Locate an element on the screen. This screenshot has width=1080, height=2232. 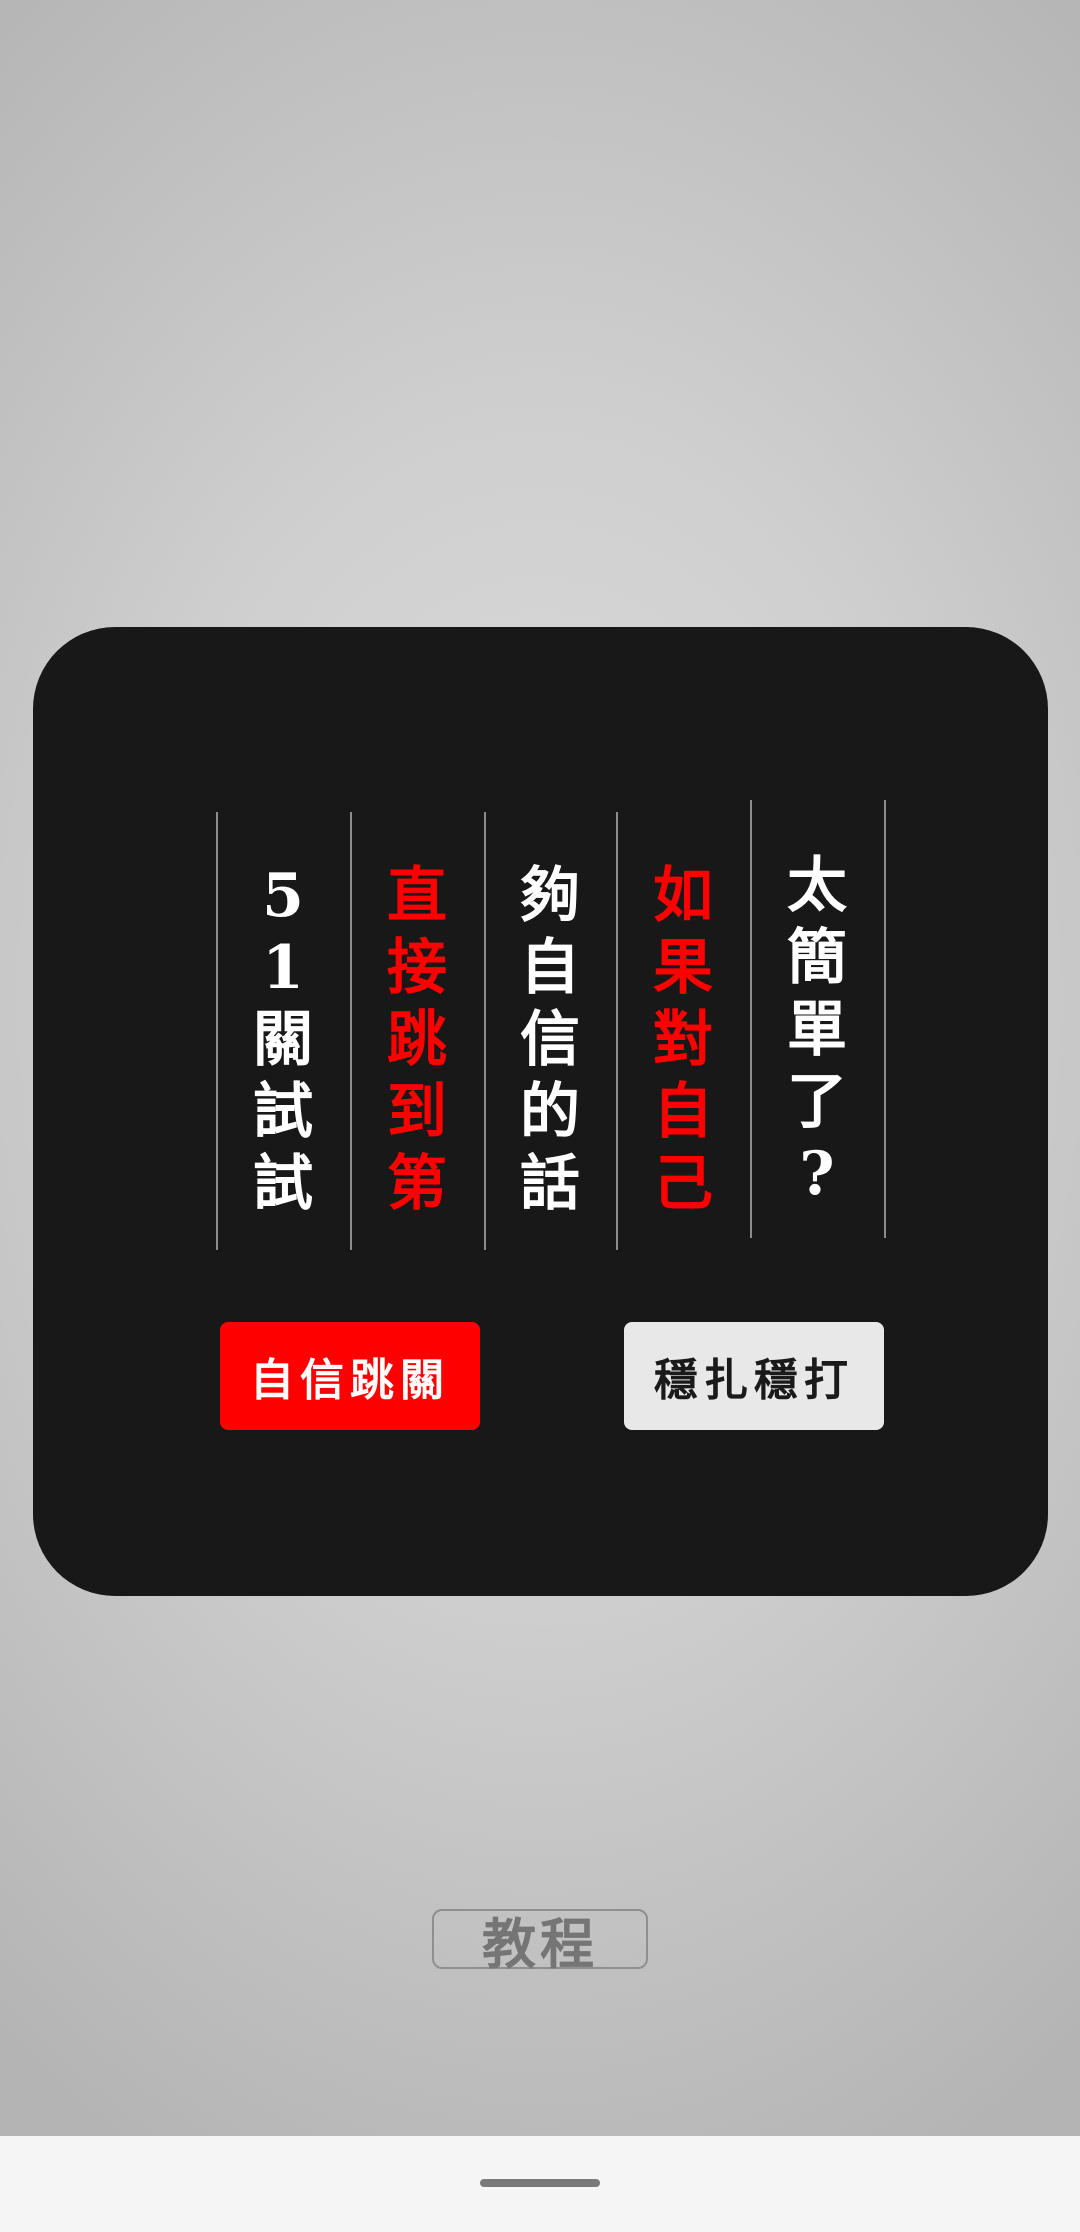
steady-play-button: 穩扎穩打 is located at coordinates (754, 1376).